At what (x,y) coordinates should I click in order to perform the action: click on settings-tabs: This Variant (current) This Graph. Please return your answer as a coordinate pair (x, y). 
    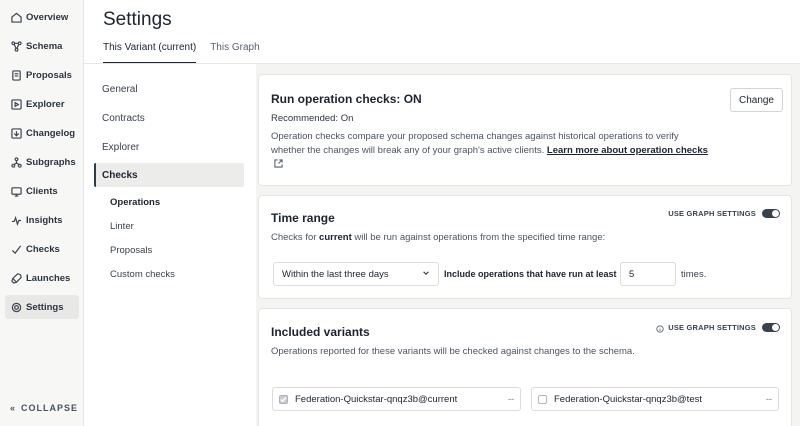
    Looking at the image, I should click on (188, 53).